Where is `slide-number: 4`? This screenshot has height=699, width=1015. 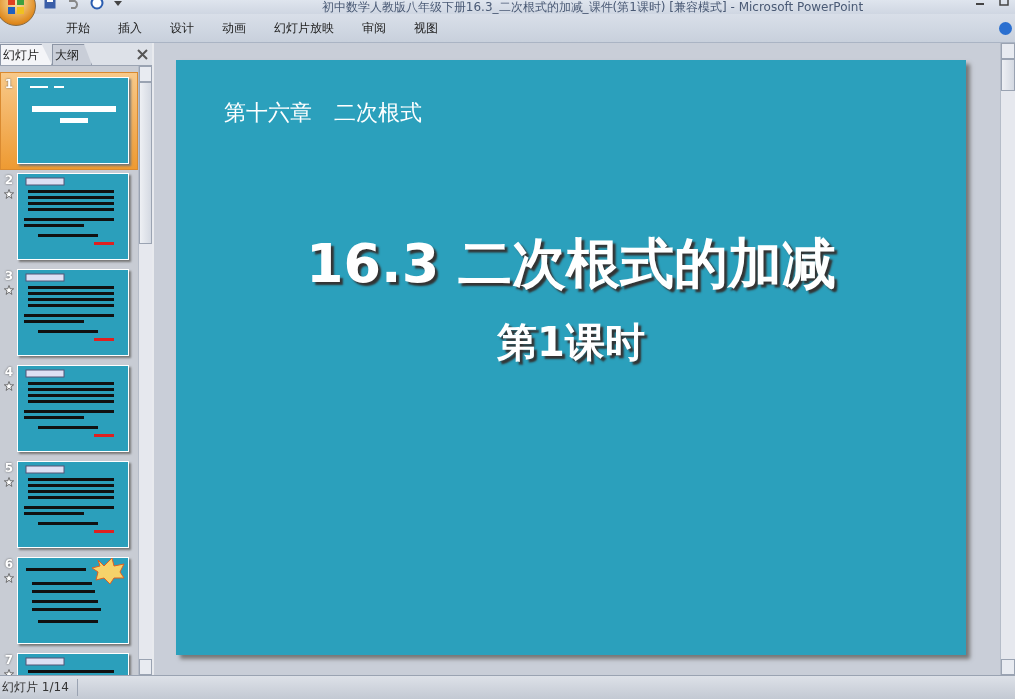 slide-number: 4 is located at coordinates (9, 372).